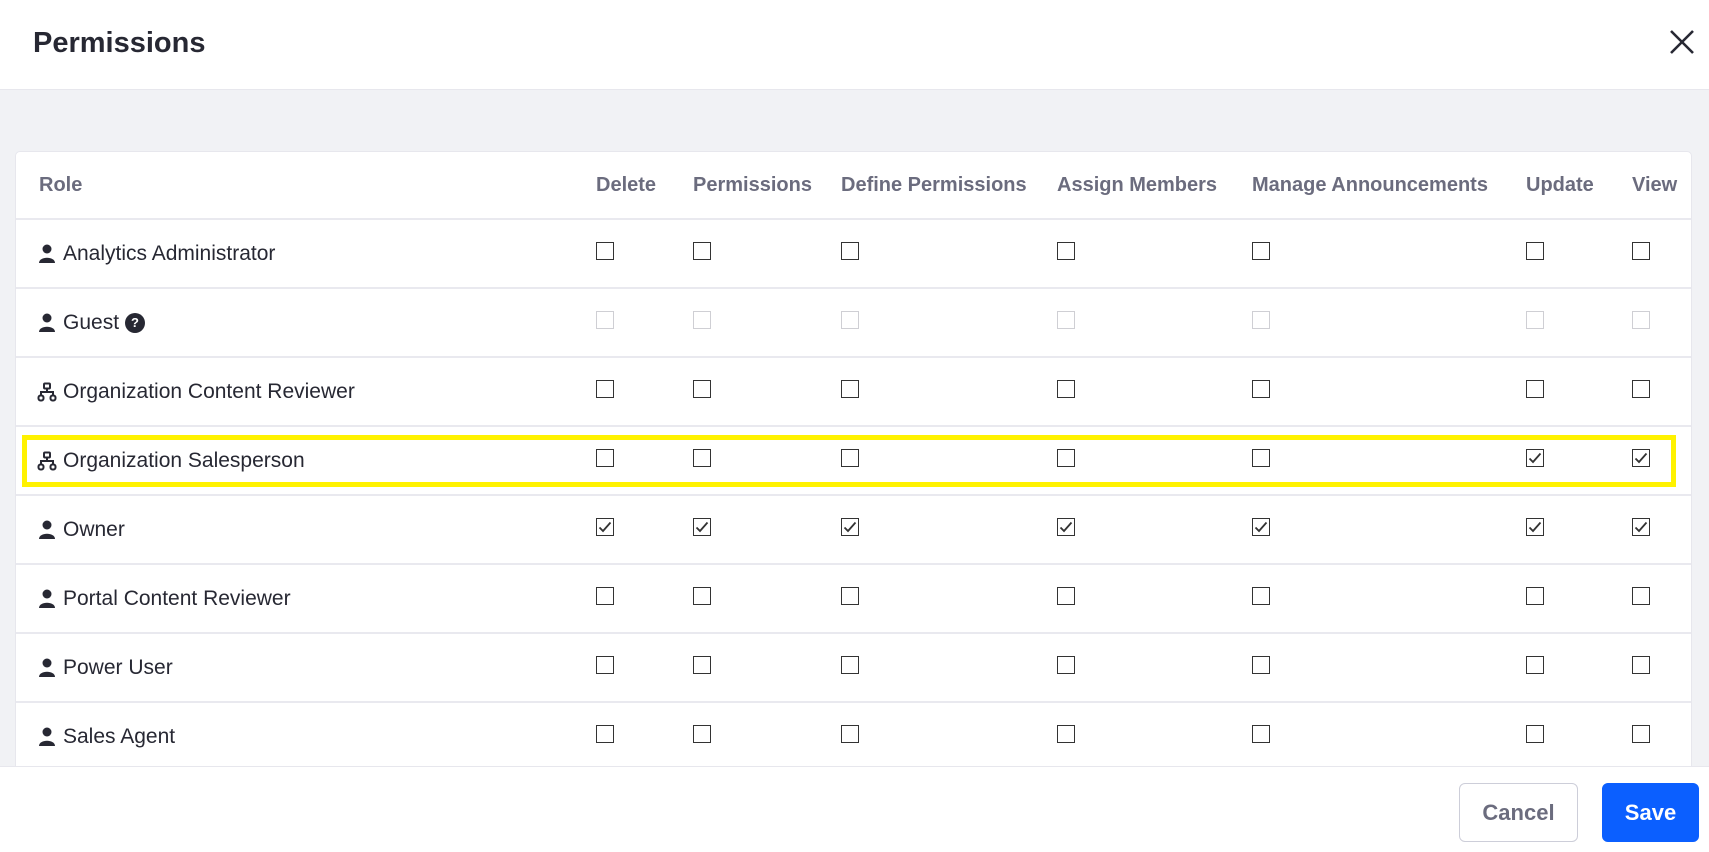  I want to click on role-name: Analytics Administrator, so click(169, 253).